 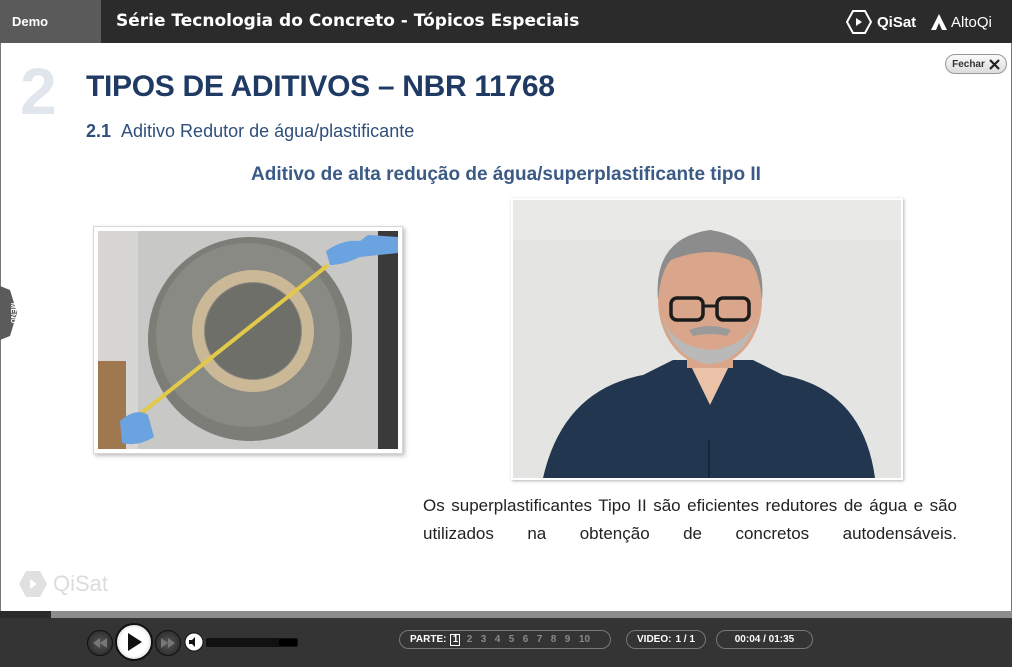 What do you see at coordinates (511, 639) in the screenshot?
I see `part-button: 5` at bounding box center [511, 639].